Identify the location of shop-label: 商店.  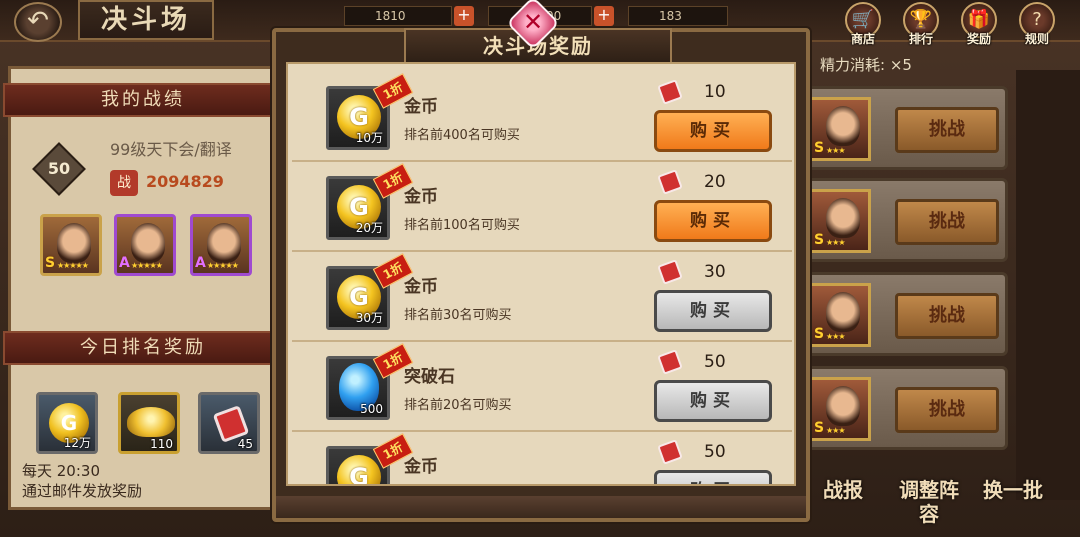
(862, 39).